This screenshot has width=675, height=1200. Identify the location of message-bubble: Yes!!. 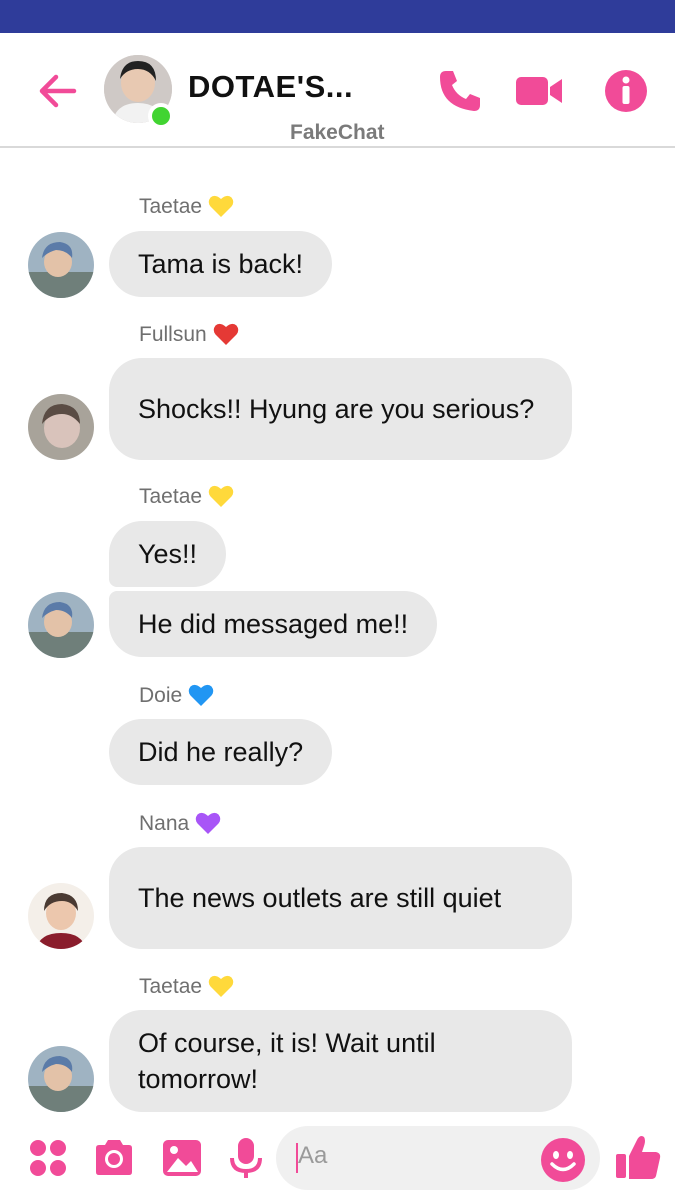
(168, 554).